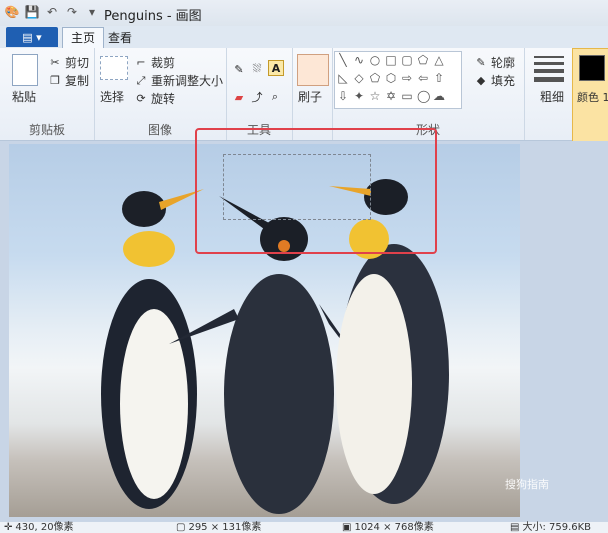 This screenshot has height=533, width=608. I want to click on image-size-text: 1024 × 768像素, so click(394, 527).